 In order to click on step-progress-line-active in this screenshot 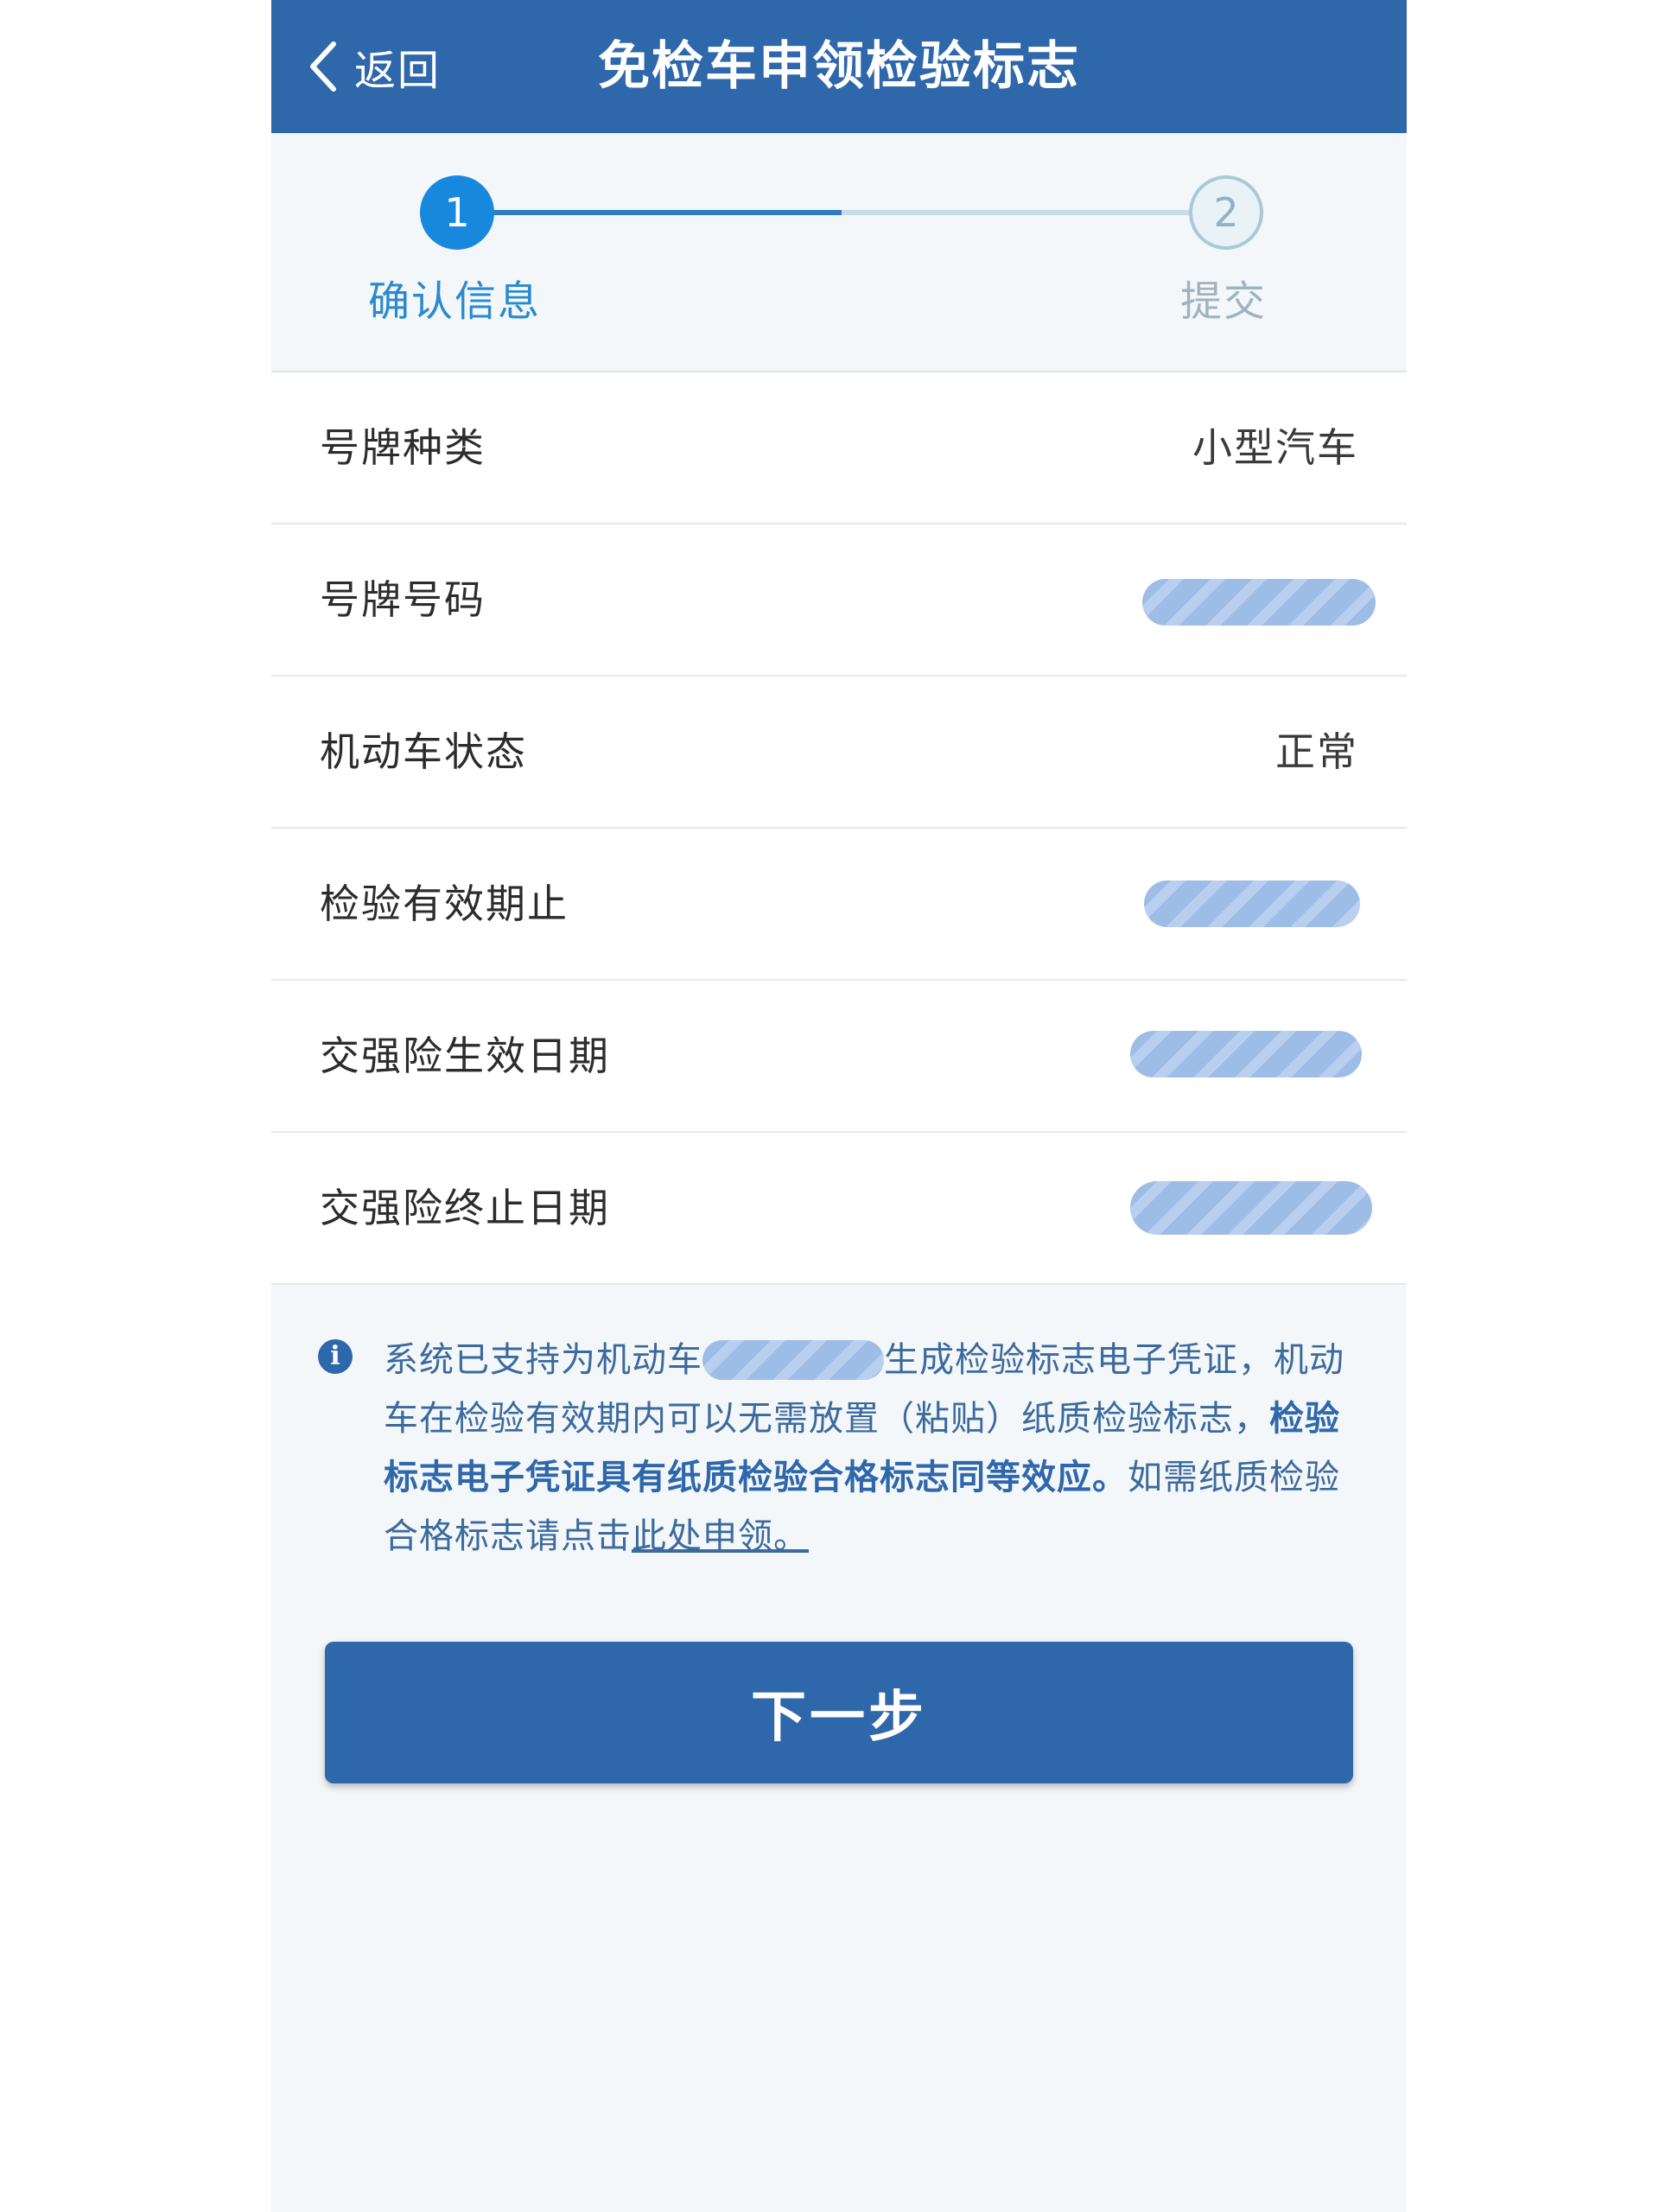, I will do `click(649, 212)`.